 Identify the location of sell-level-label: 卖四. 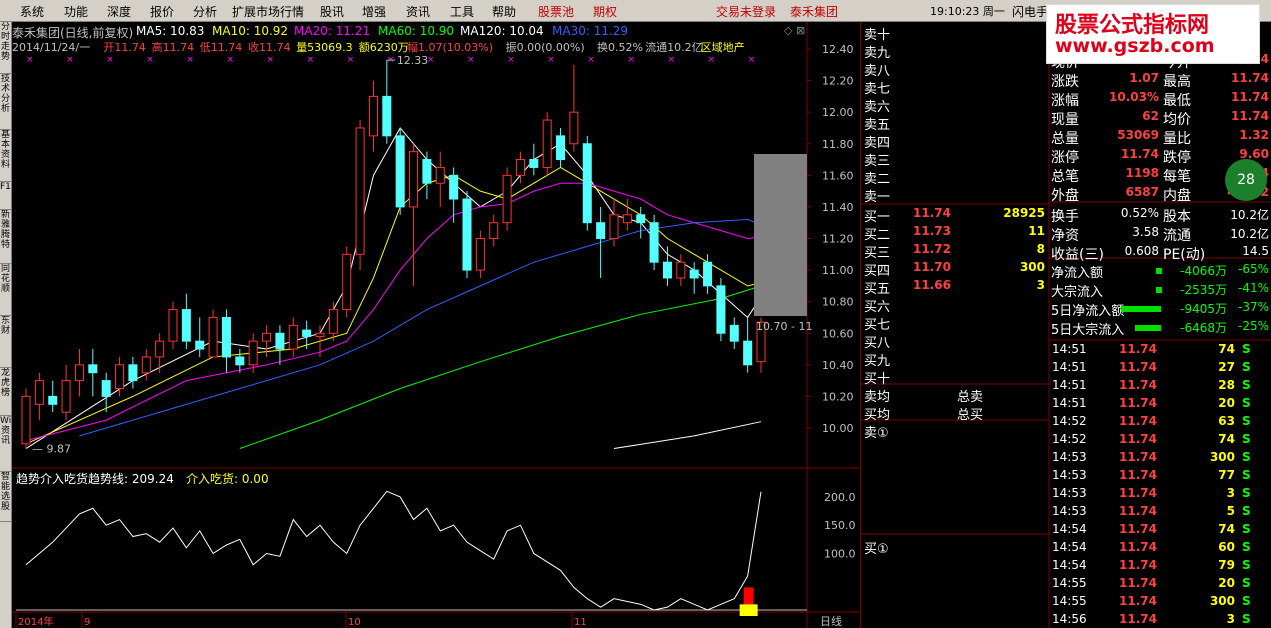
(877, 143).